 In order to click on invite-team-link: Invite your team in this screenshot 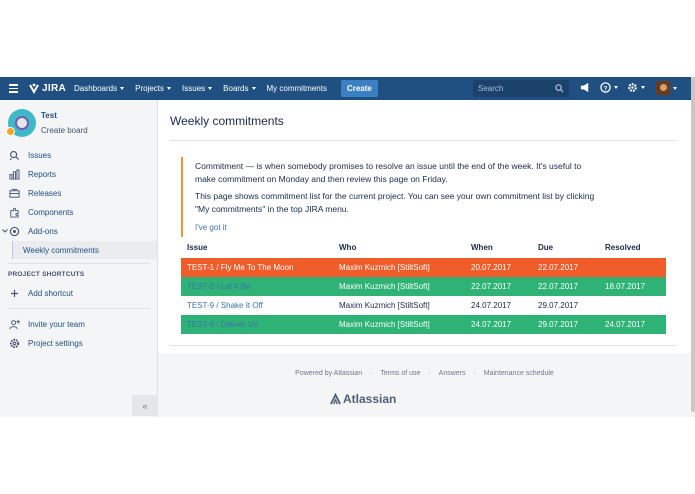, I will do `click(82, 324)`.